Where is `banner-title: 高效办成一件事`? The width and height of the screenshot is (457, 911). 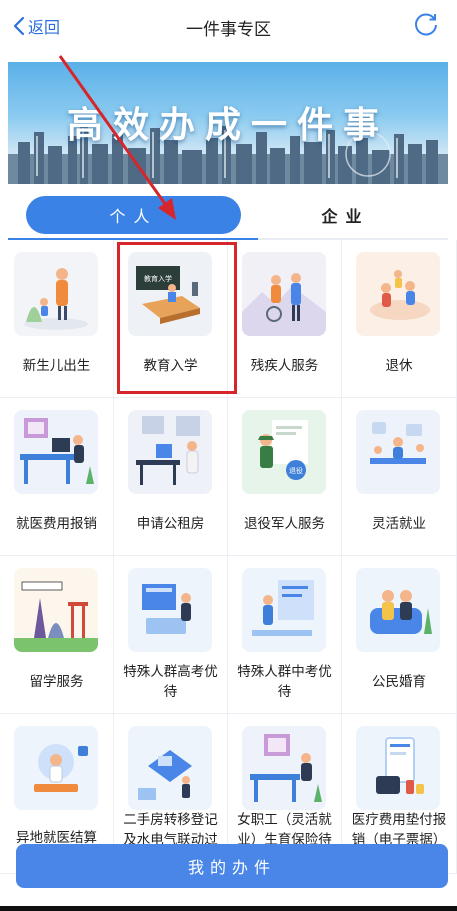 banner-title: 高效办成一件事 is located at coordinates (227, 125).